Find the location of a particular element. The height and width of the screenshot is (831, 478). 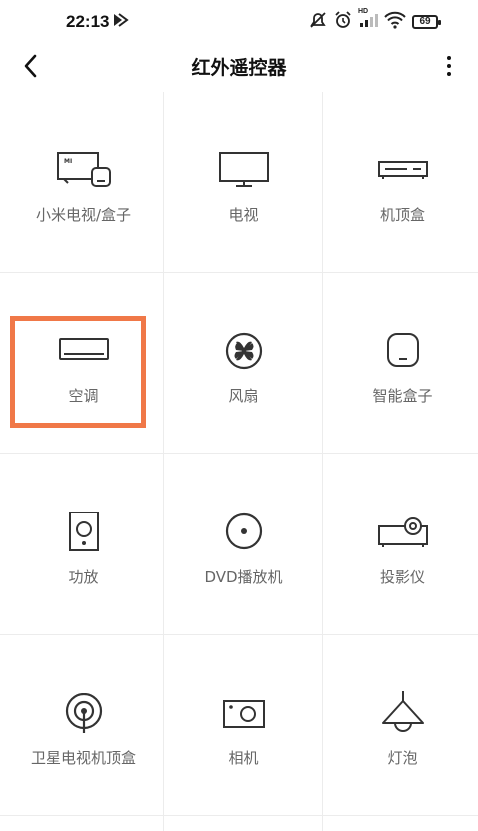

device-label: 卫星电视机顶盒 is located at coordinates (83, 758).